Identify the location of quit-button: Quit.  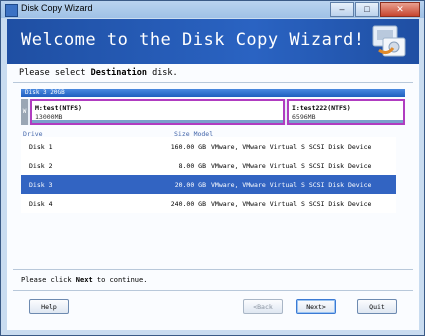
(377, 306).